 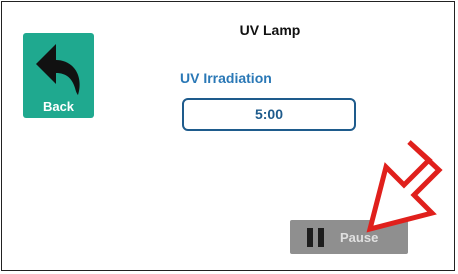 What do you see at coordinates (58, 106) in the screenshot?
I see `back-button-label: Back` at bounding box center [58, 106].